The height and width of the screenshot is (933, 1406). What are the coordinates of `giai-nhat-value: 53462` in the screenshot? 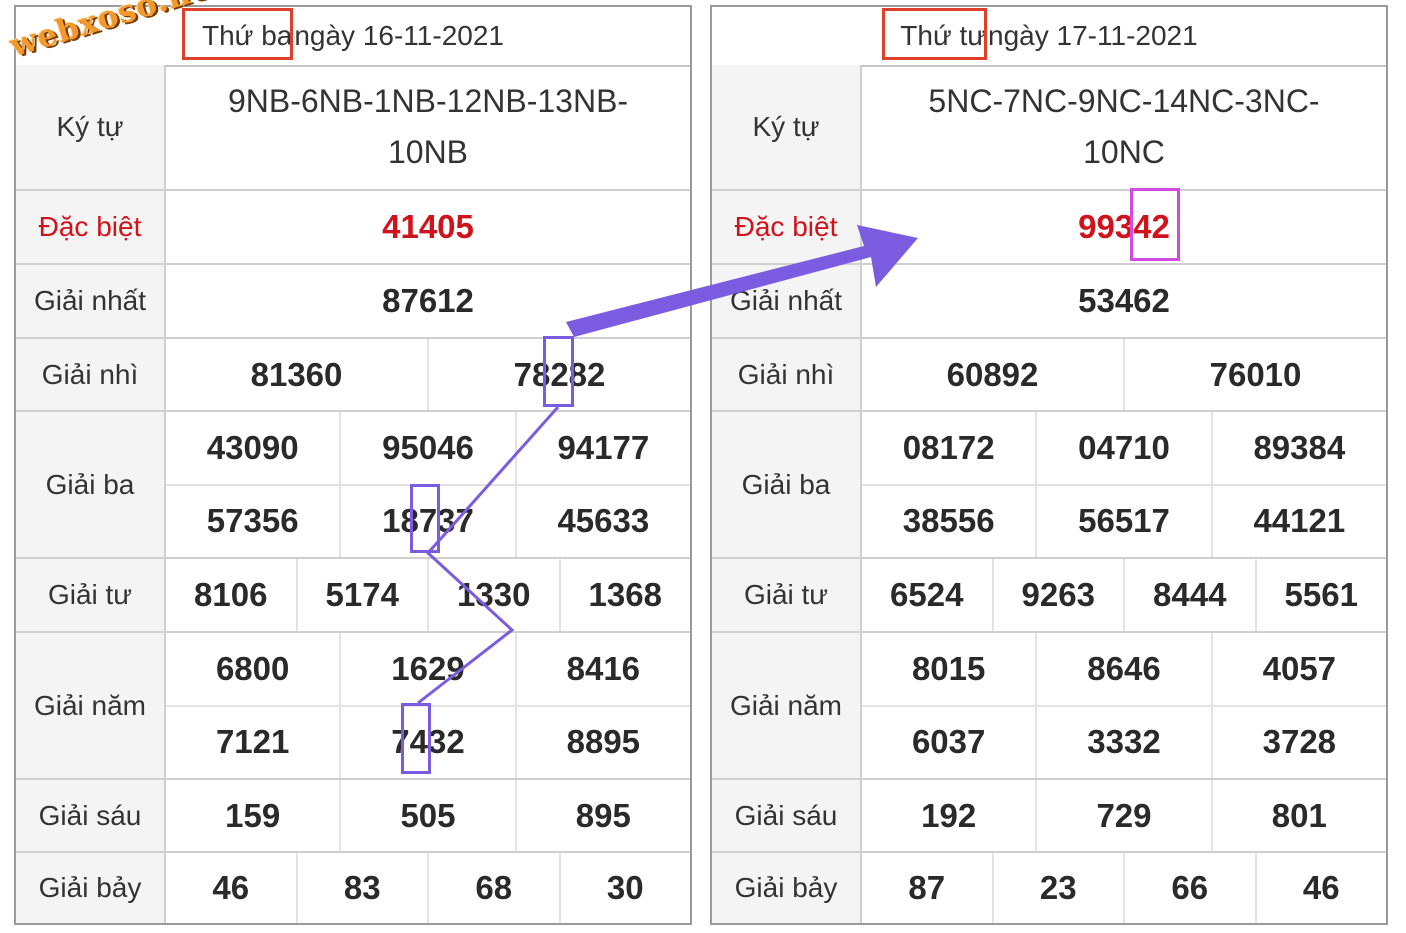 It's located at (1124, 300).